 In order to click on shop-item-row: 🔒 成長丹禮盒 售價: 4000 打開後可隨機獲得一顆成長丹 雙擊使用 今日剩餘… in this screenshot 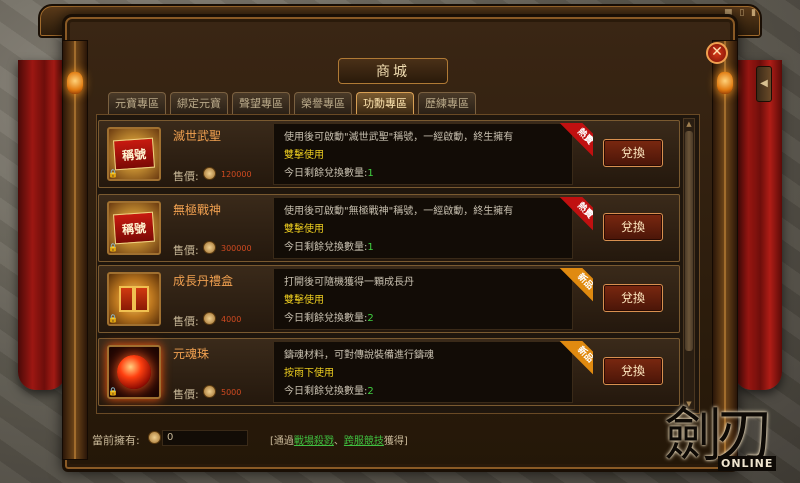, I will do `click(389, 299)`.